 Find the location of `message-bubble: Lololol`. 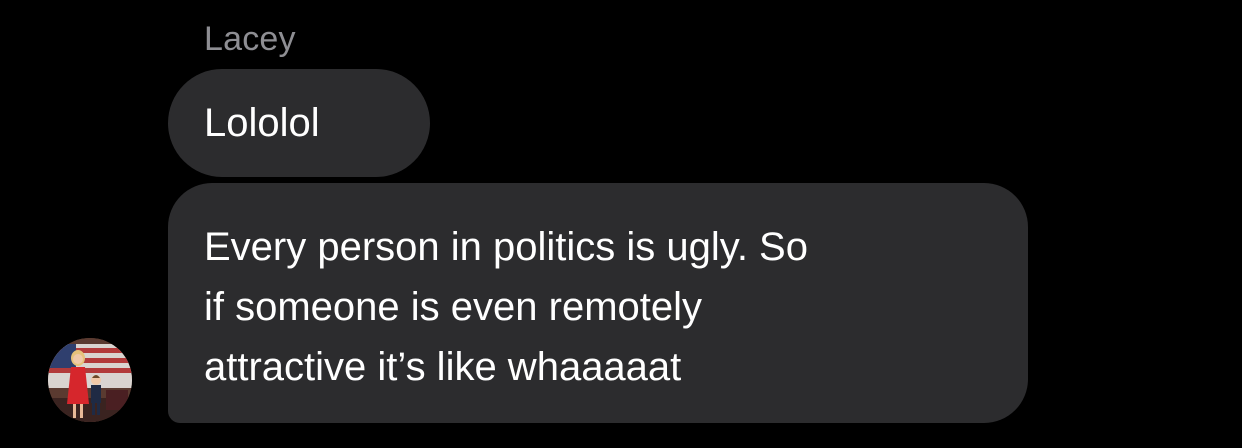

message-bubble: Lololol is located at coordinates (299, 123).